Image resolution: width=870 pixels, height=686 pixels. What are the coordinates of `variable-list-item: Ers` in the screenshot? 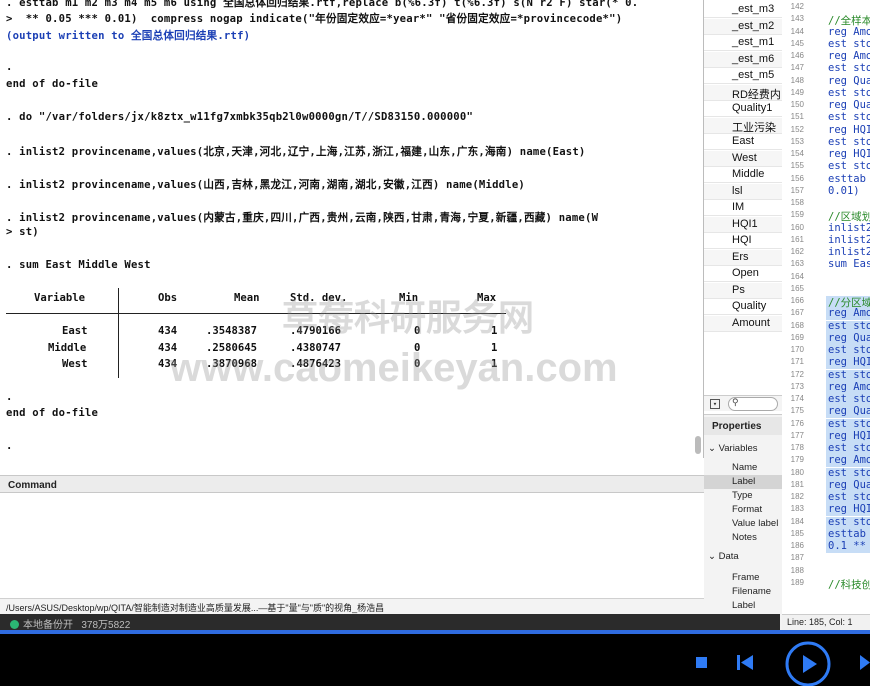 It's located at (743, 257).